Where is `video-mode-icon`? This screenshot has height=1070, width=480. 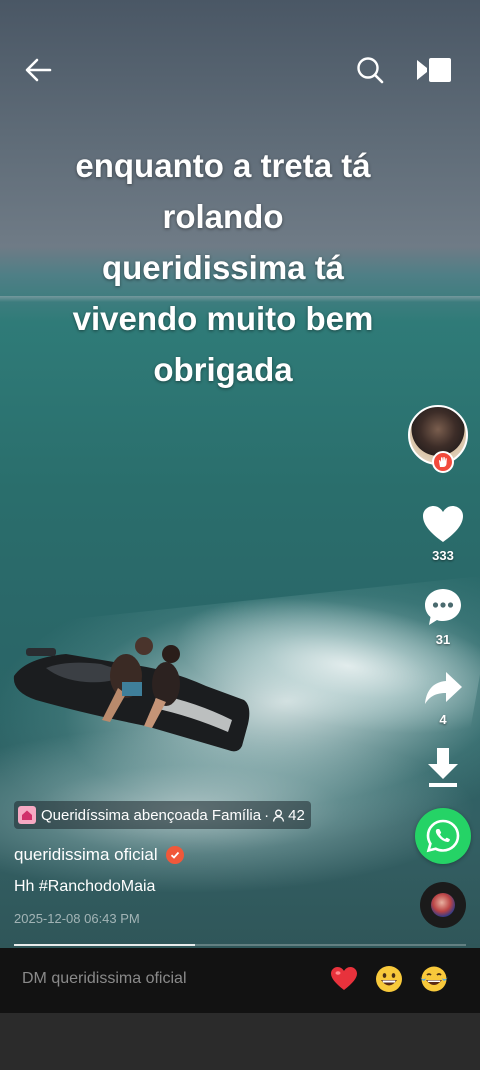
video-mode-icon is located at coordinates (434, 70).